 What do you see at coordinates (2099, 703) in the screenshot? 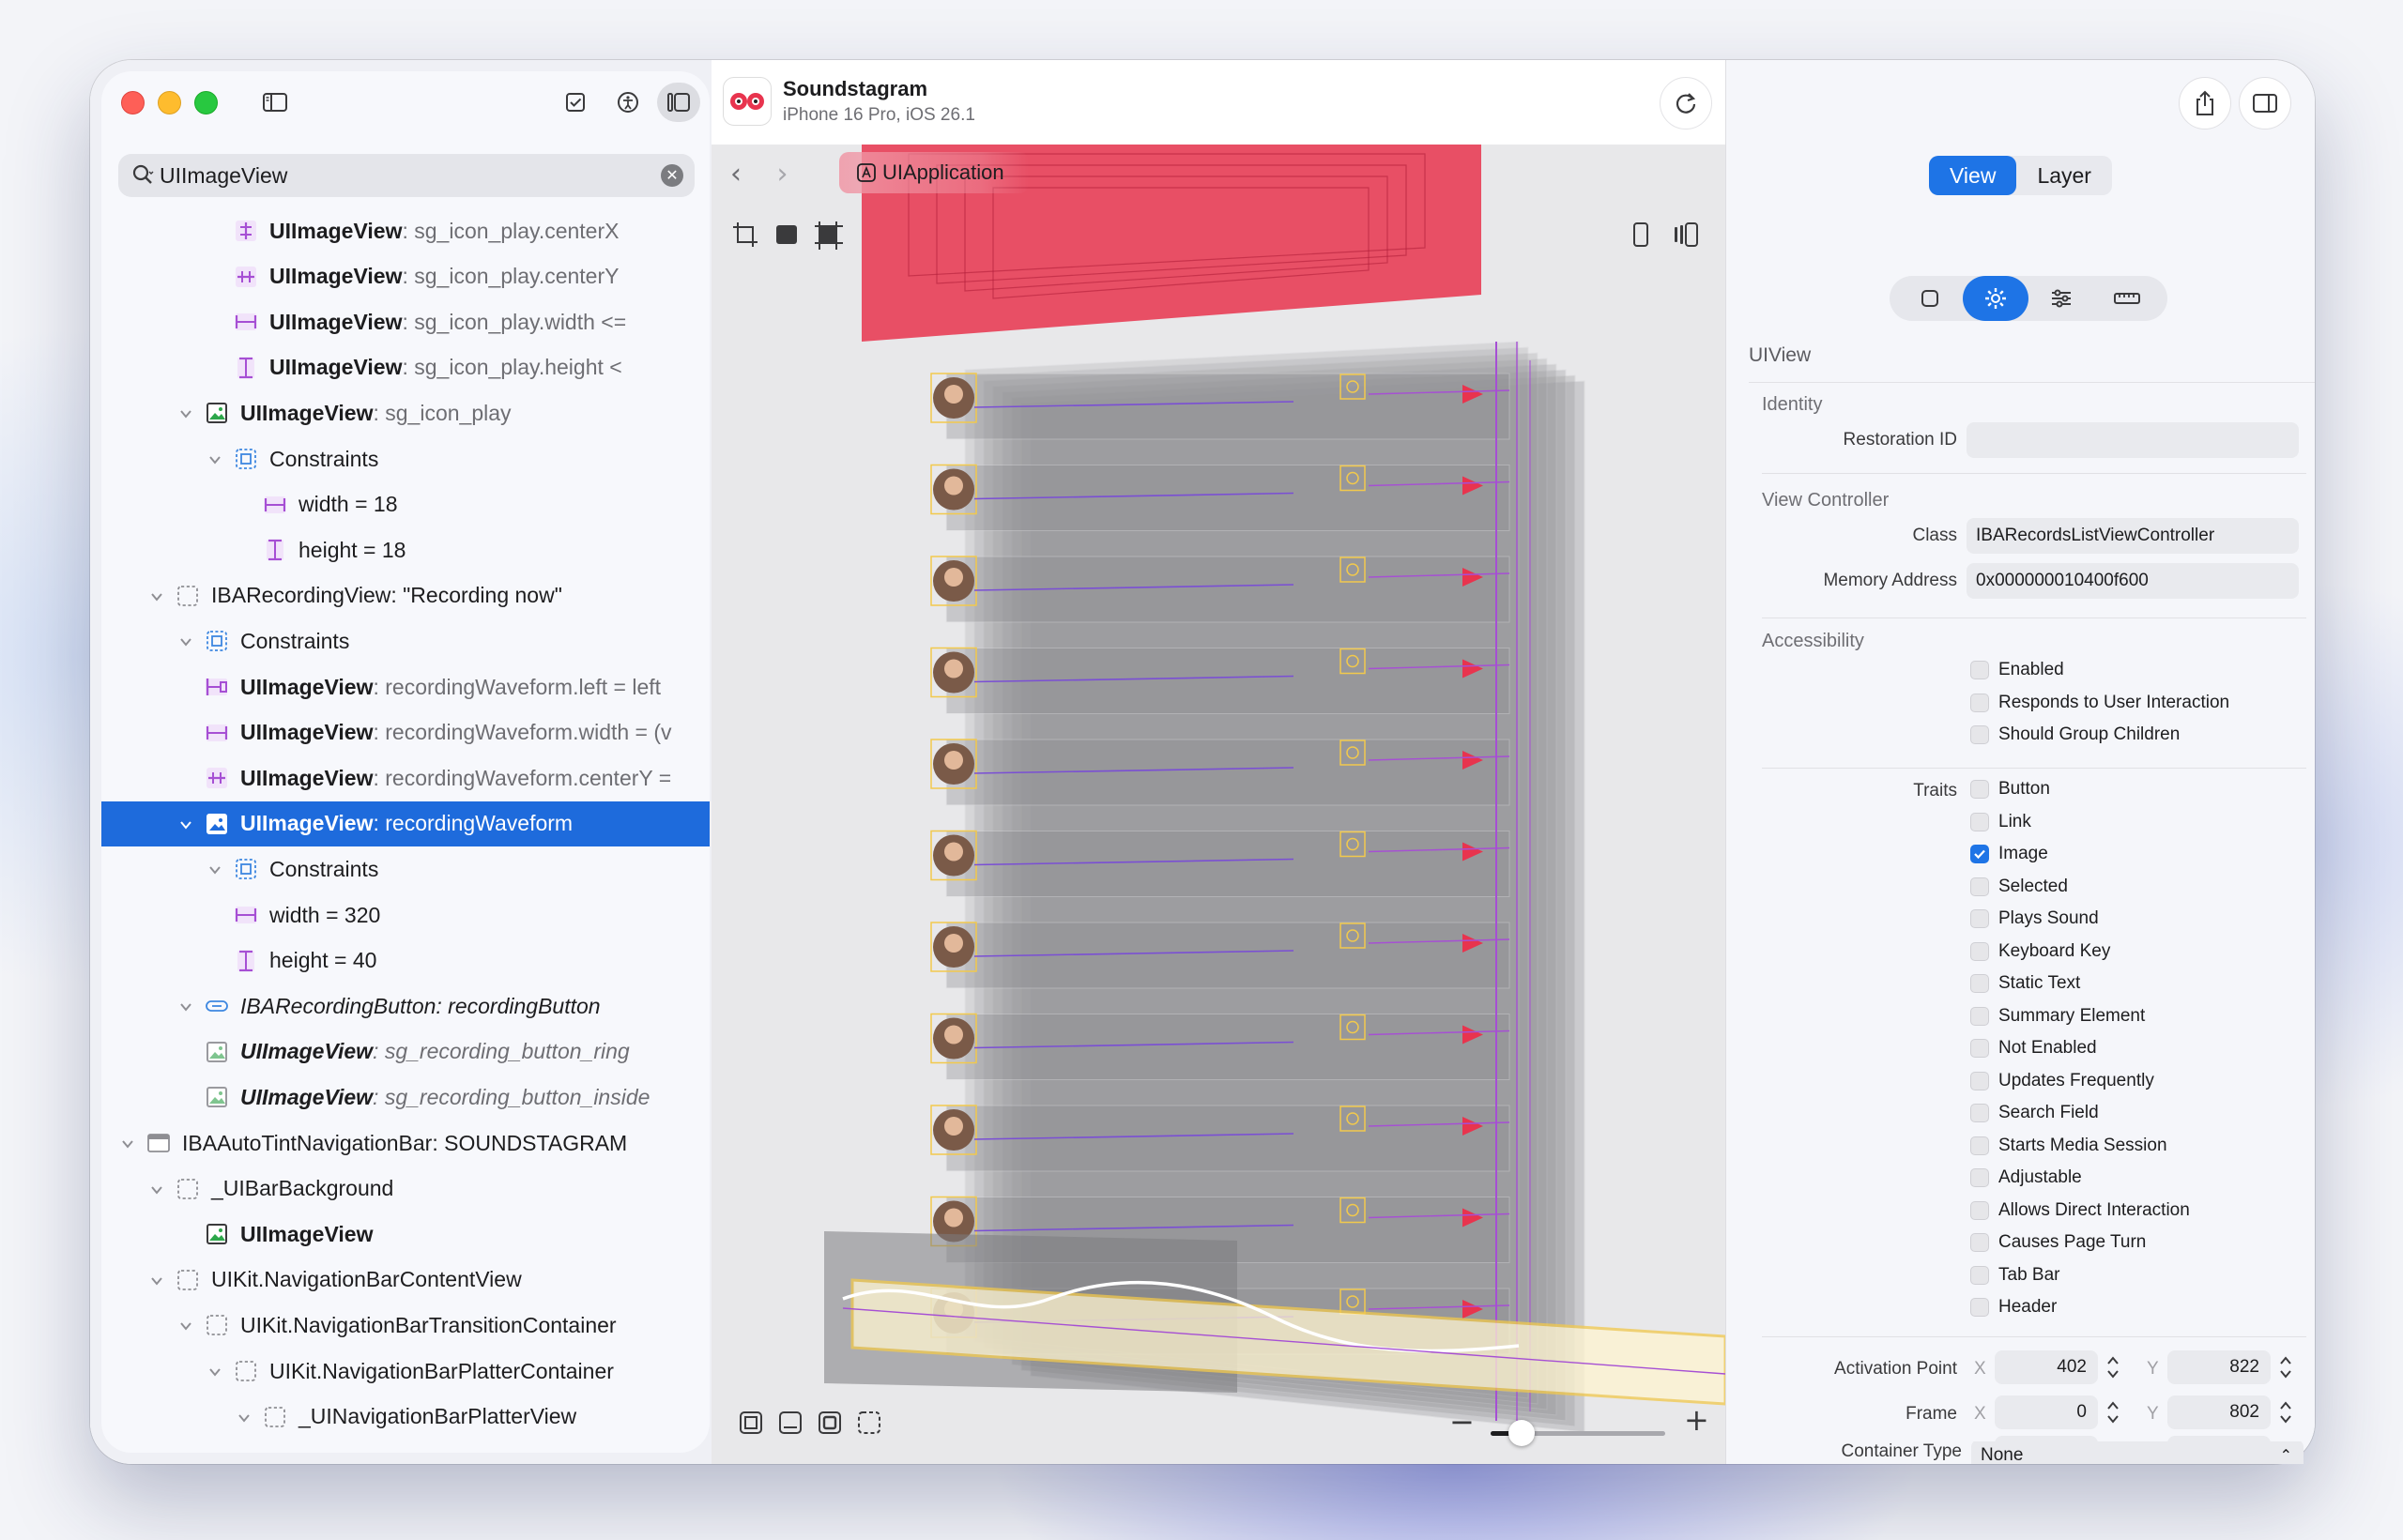
I see `checkbox-responds-to-user-interaction: Responds to User Interaction` at bounding box center [2099, 703].